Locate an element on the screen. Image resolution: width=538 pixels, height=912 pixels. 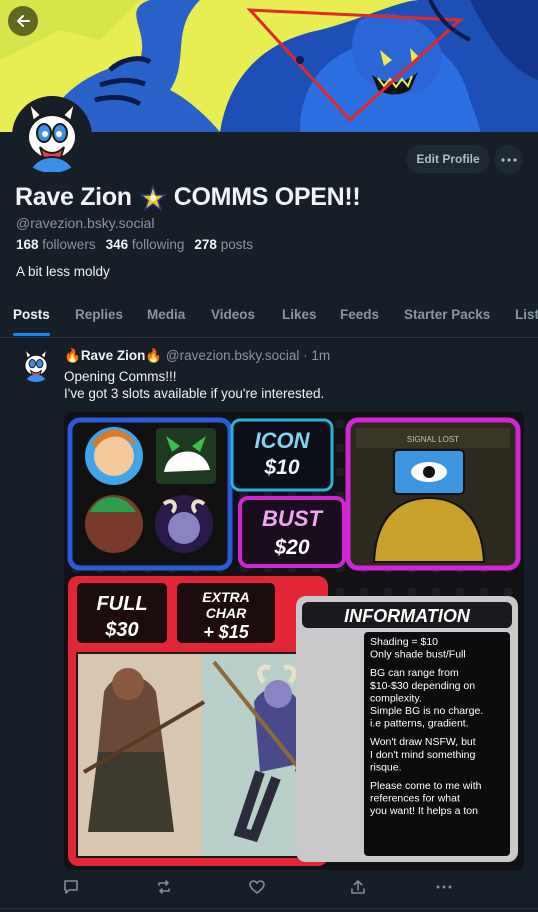
full-price: $30 is located at coordinates (121, 630).